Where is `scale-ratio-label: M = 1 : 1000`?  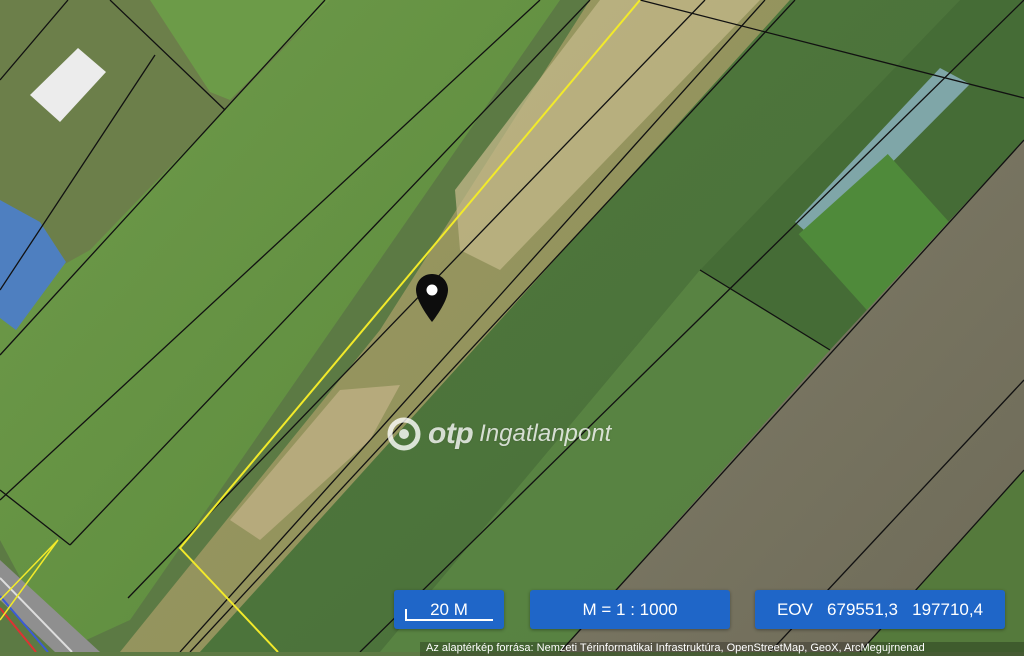
scale-ratio-label: M = 1 : 1000 is located at coordinates (630, 609).